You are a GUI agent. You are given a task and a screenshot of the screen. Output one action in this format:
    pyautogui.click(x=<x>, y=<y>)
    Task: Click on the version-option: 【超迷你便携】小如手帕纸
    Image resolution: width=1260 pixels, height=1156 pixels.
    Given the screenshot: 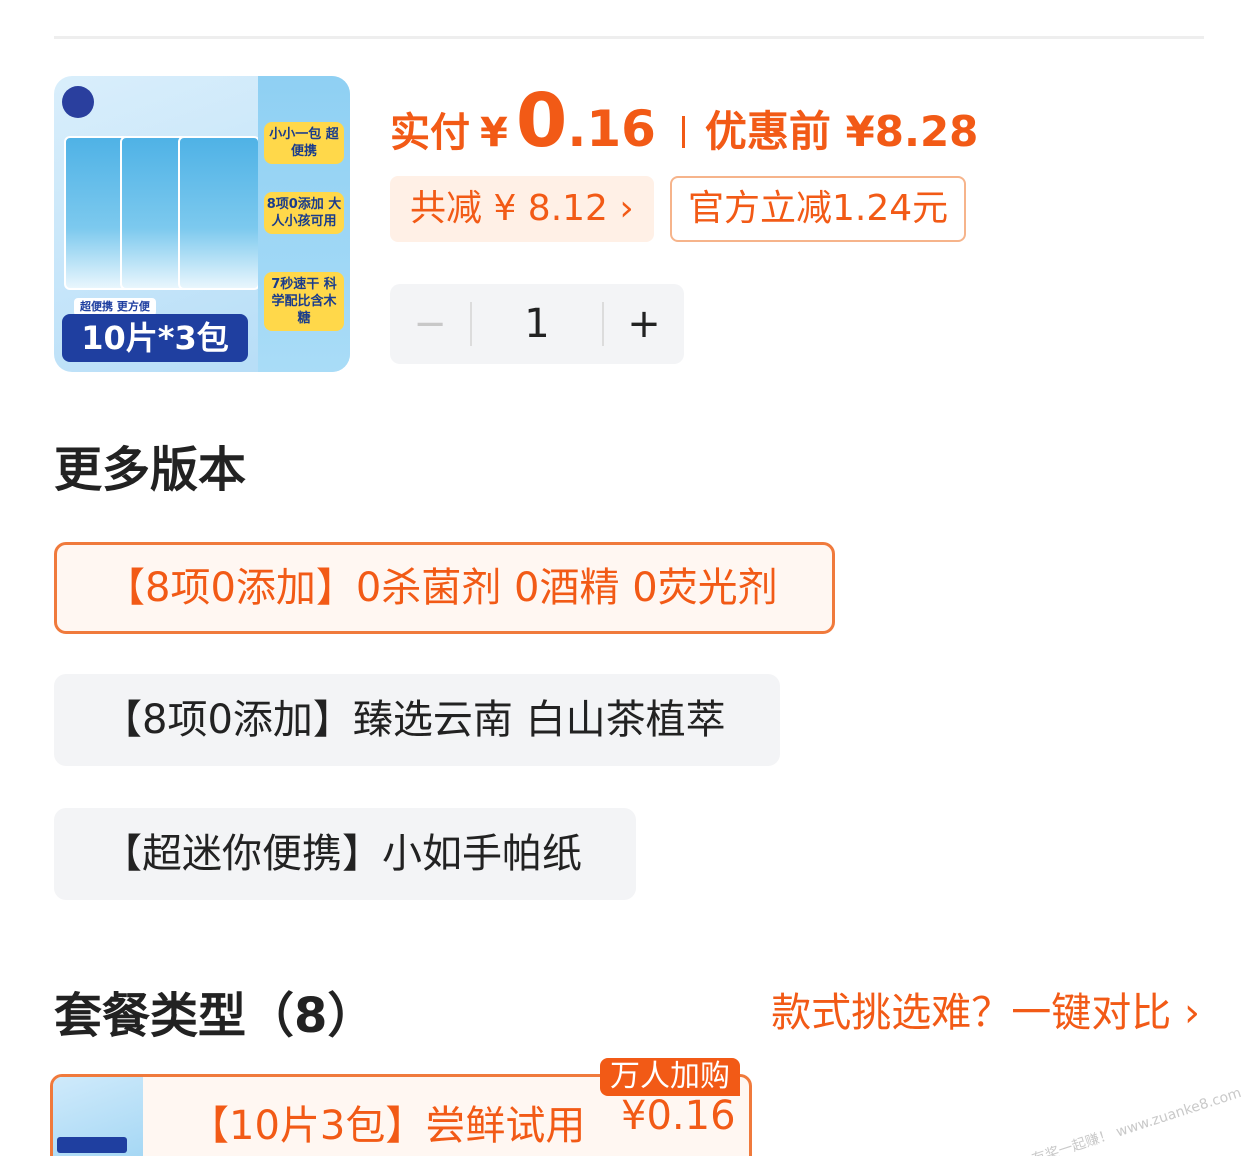 What is the action you would take?
    pyautogui.click(x=345, y=854)
    